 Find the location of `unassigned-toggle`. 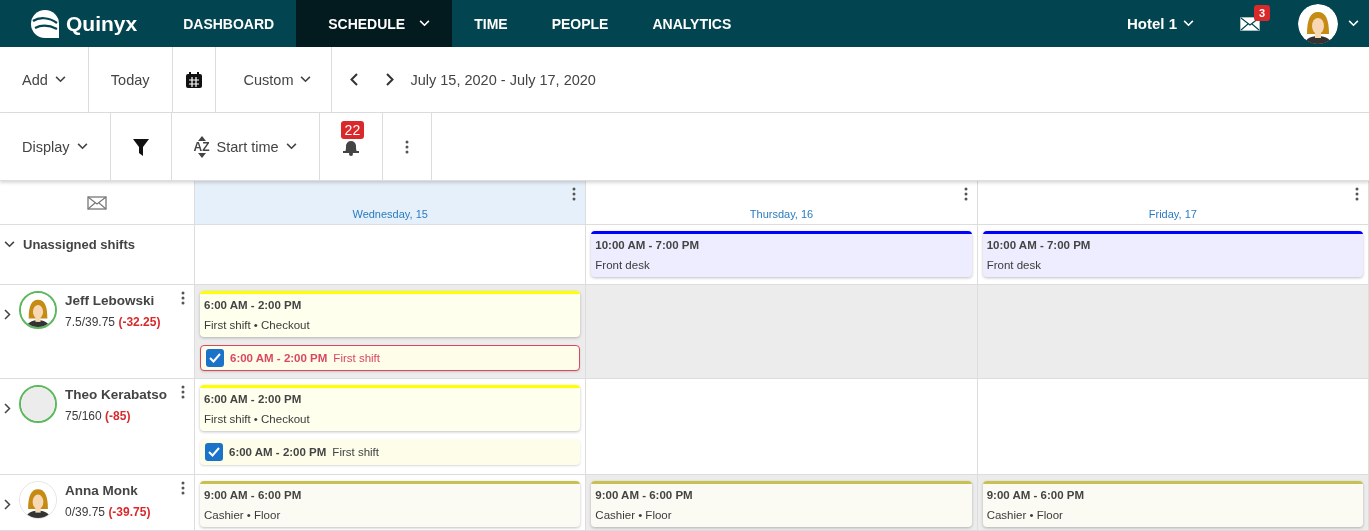

unassigned-toggle is located at coordinates (9, 244).